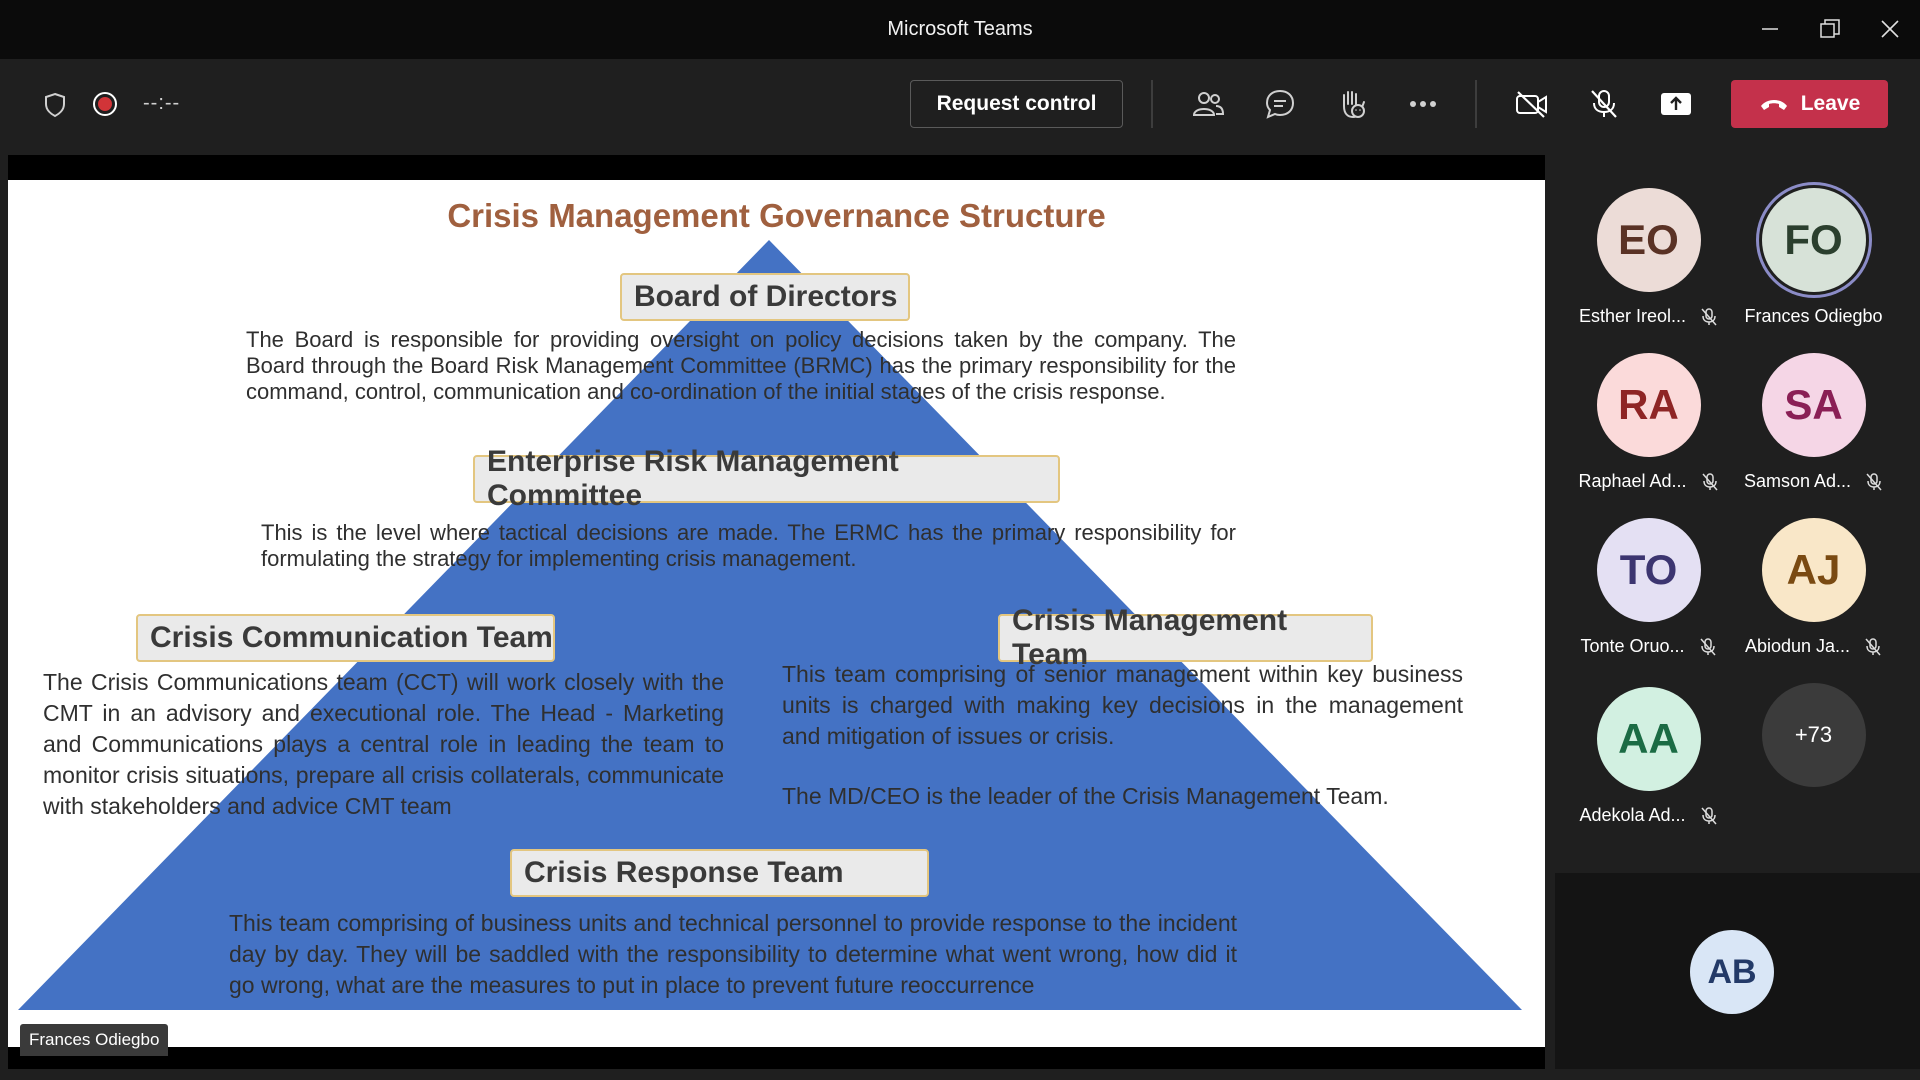 The image size is (1920, 1080). Describe the element at coordinates (1732, 972) in the screenshot. I see `self-avatar: AB` at that location.